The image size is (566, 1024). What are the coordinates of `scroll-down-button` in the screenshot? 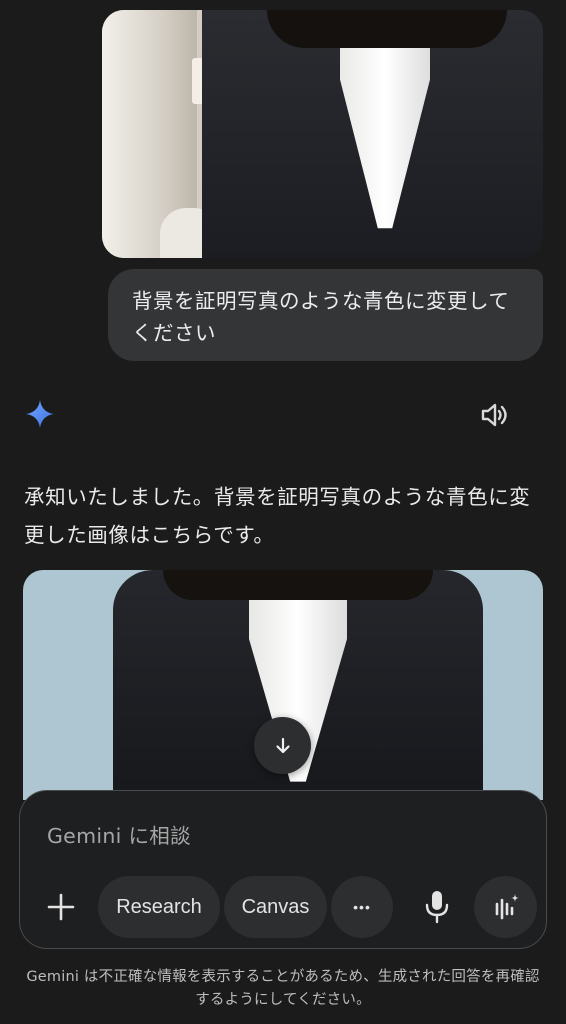 It's located at (282, 745).